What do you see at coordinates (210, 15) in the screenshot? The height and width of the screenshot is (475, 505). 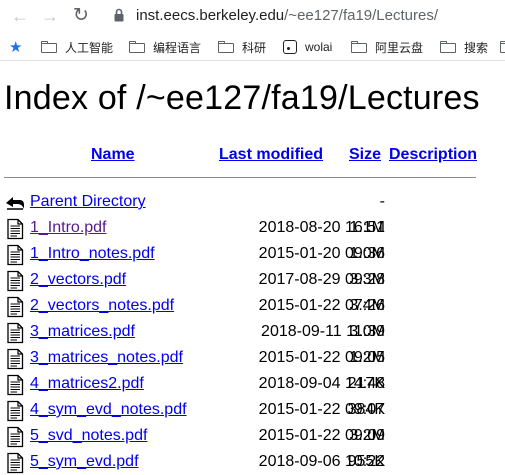 I see `url-host: inst.eecs.berkeley.edu` at bounding box center [210, 15].